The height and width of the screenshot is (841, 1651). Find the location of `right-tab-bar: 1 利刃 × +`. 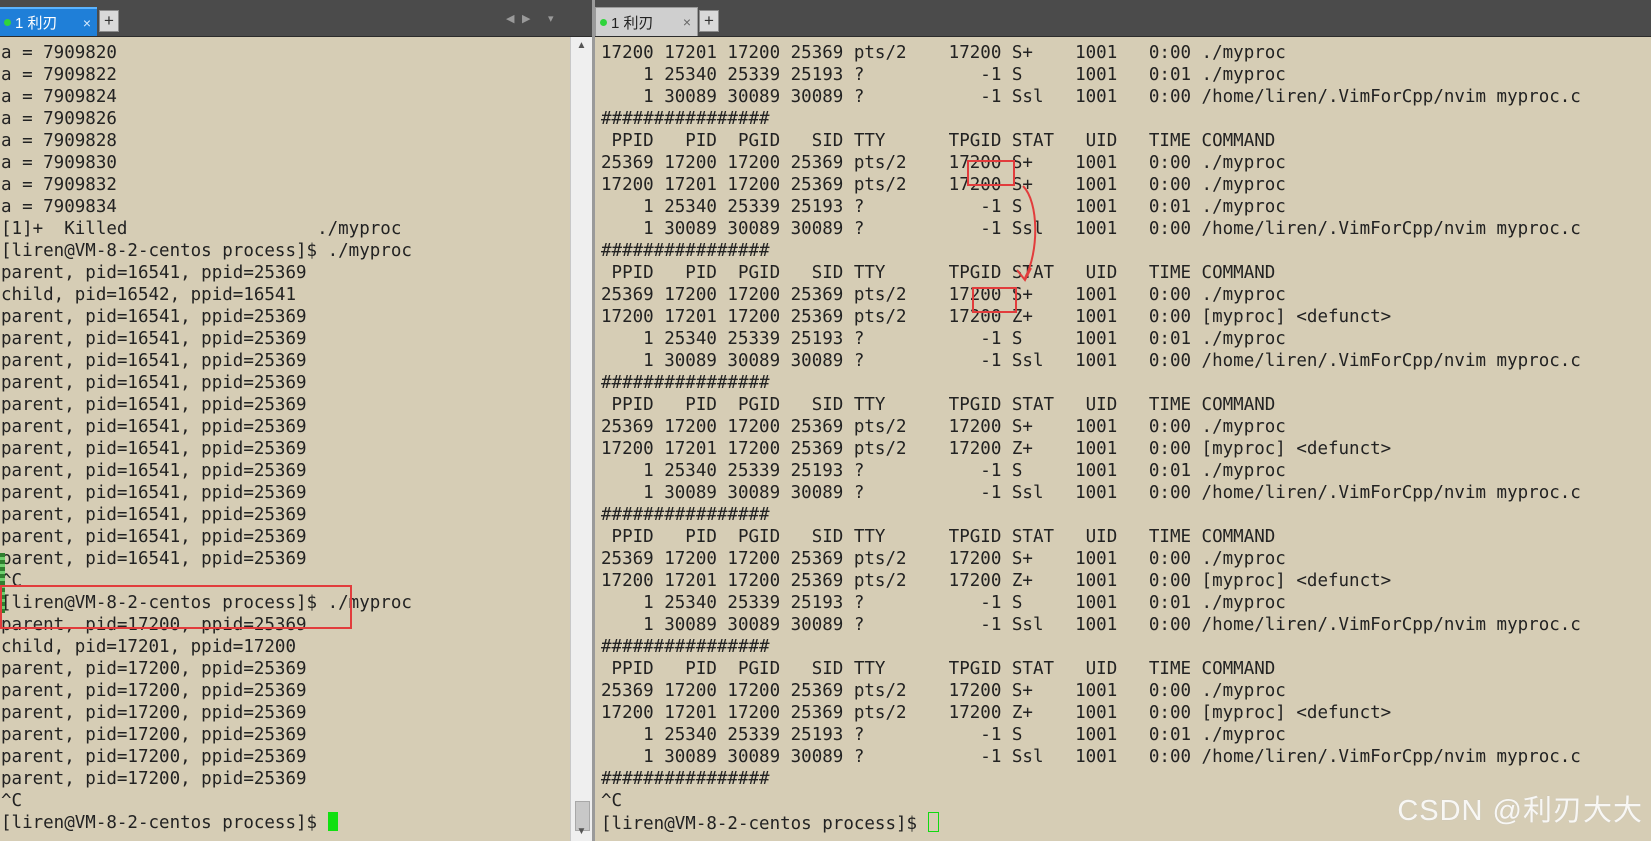

right-tab-bar: 1 利刃 × + is located at coordinates (1123, 18).